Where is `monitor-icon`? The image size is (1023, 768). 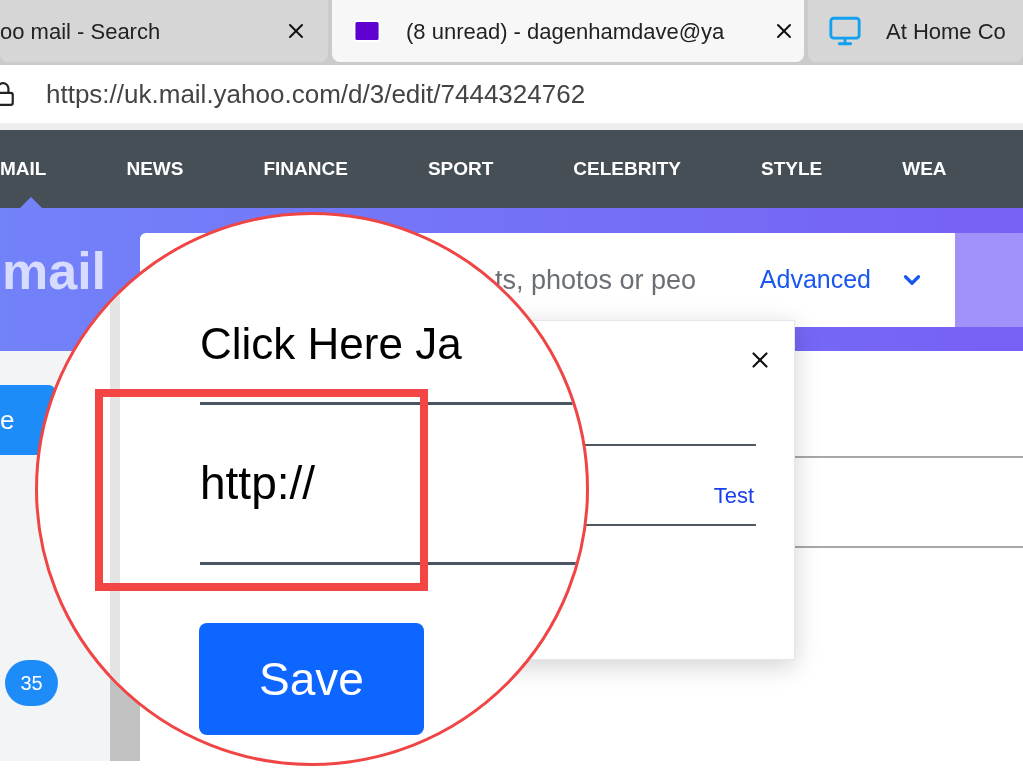 monitor-icon is located at coordinates (845, 31).